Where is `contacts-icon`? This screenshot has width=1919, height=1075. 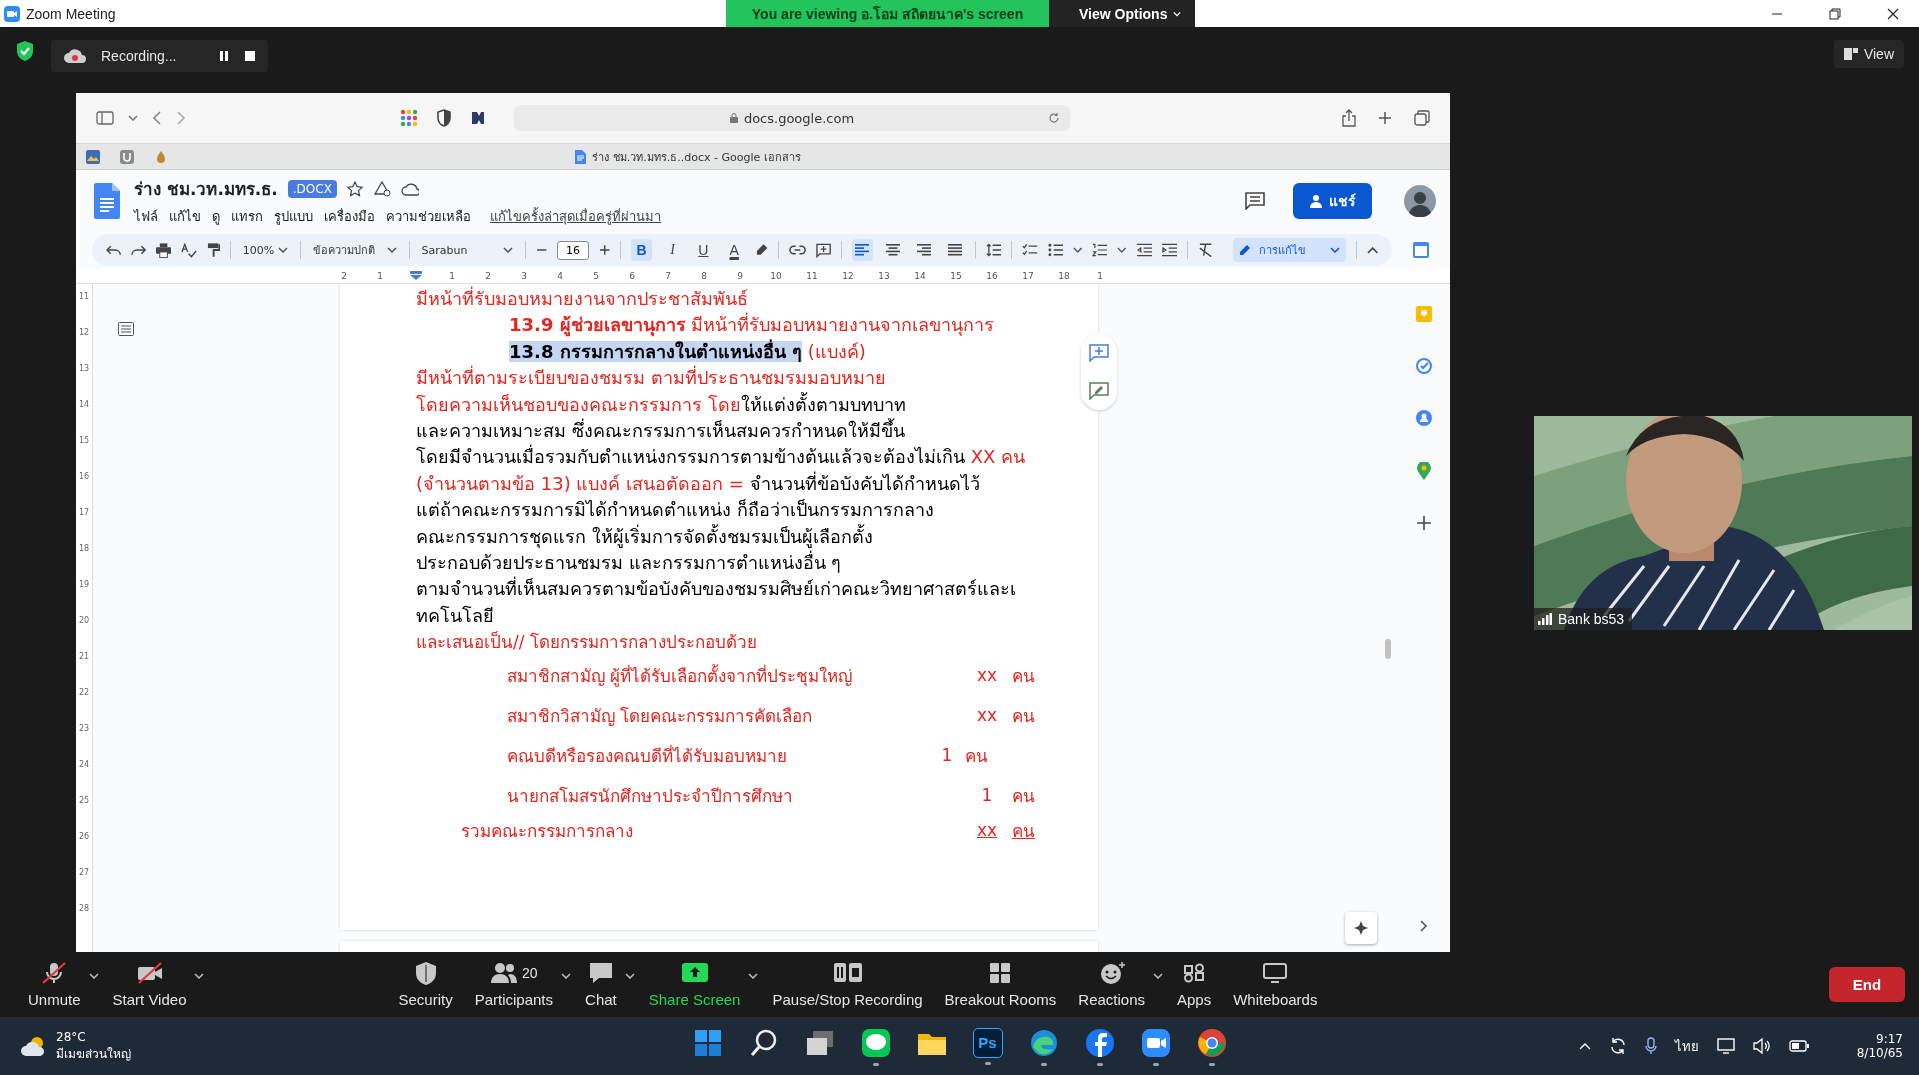
contacts-icon is located at coordinates (1423, 418).